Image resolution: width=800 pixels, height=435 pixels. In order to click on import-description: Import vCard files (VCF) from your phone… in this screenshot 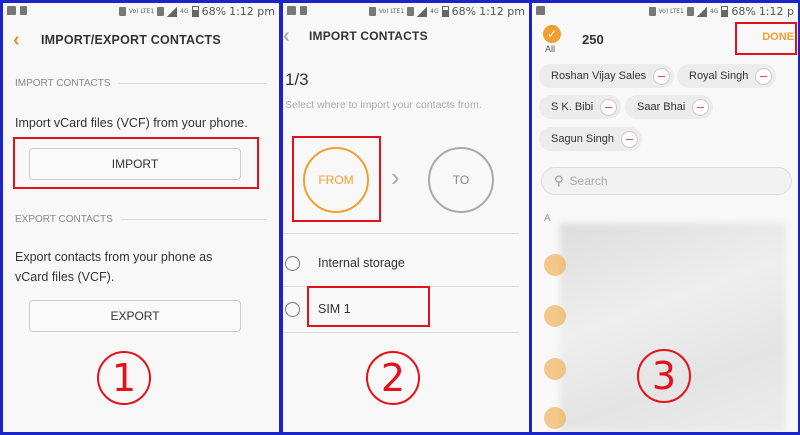, I will do `click(131, 123)`.